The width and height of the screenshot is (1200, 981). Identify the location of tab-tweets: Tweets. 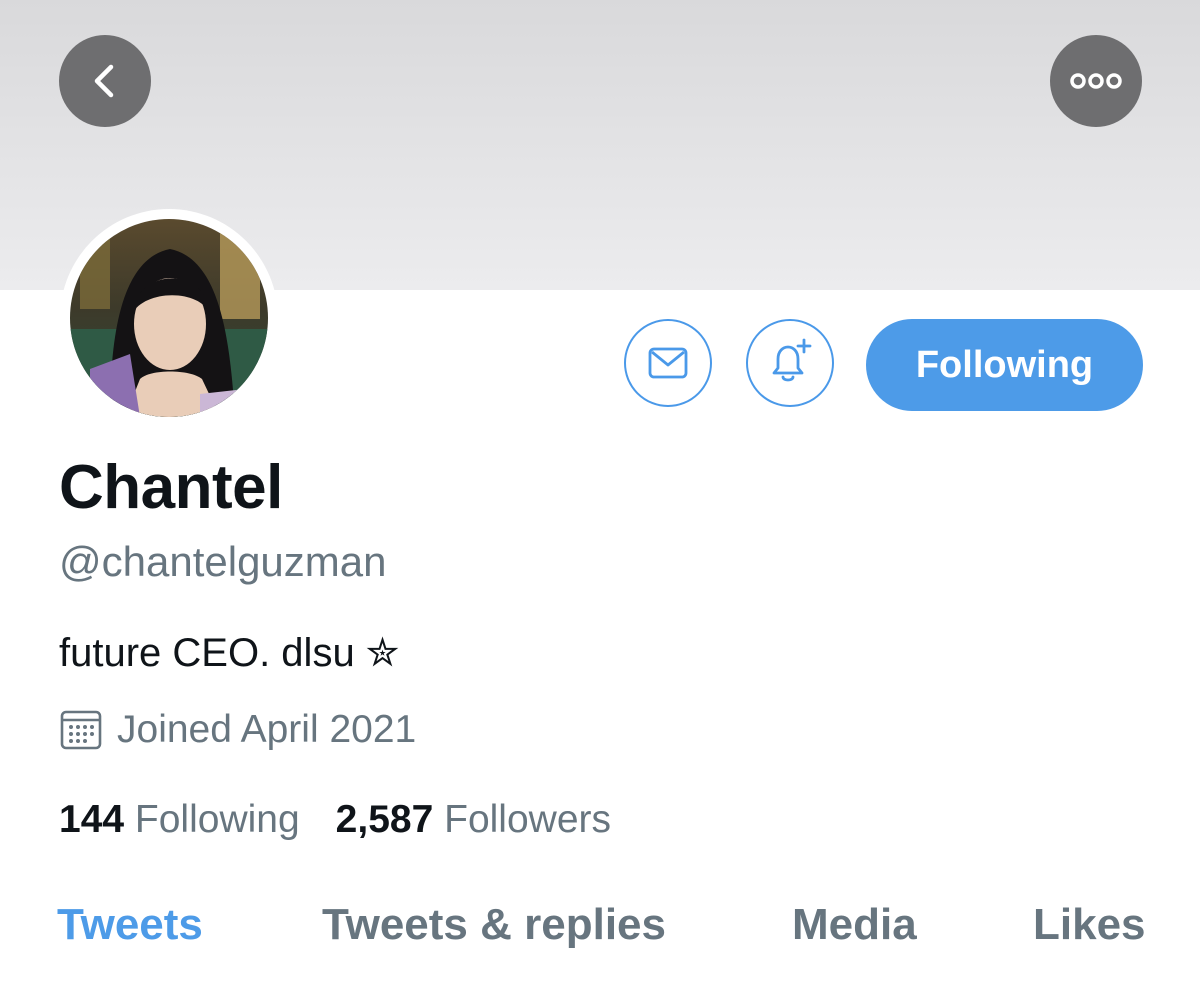
(130, 925).